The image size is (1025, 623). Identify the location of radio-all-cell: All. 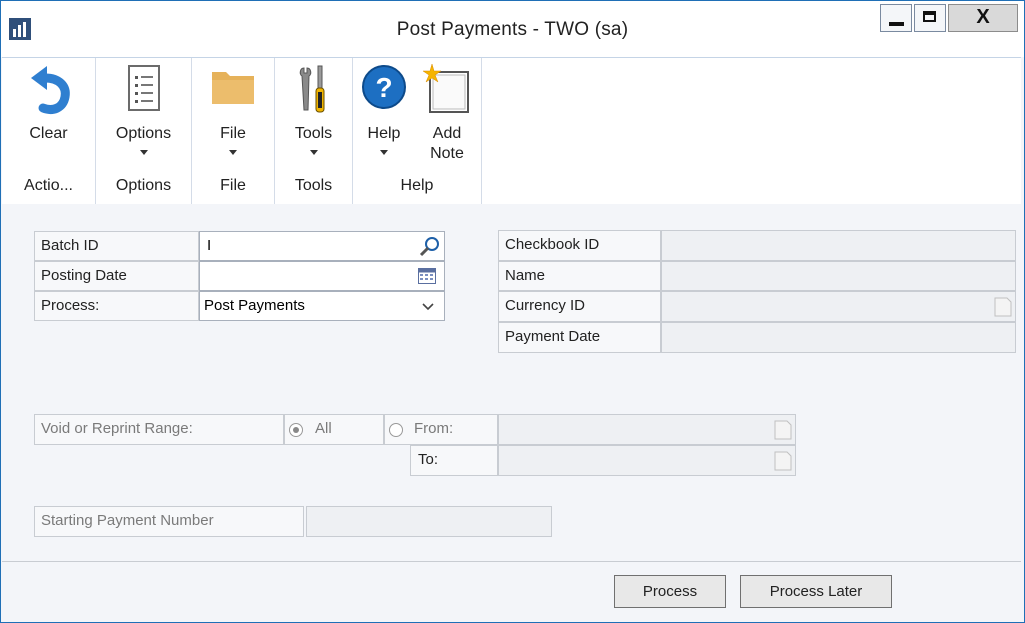
(334, 429).